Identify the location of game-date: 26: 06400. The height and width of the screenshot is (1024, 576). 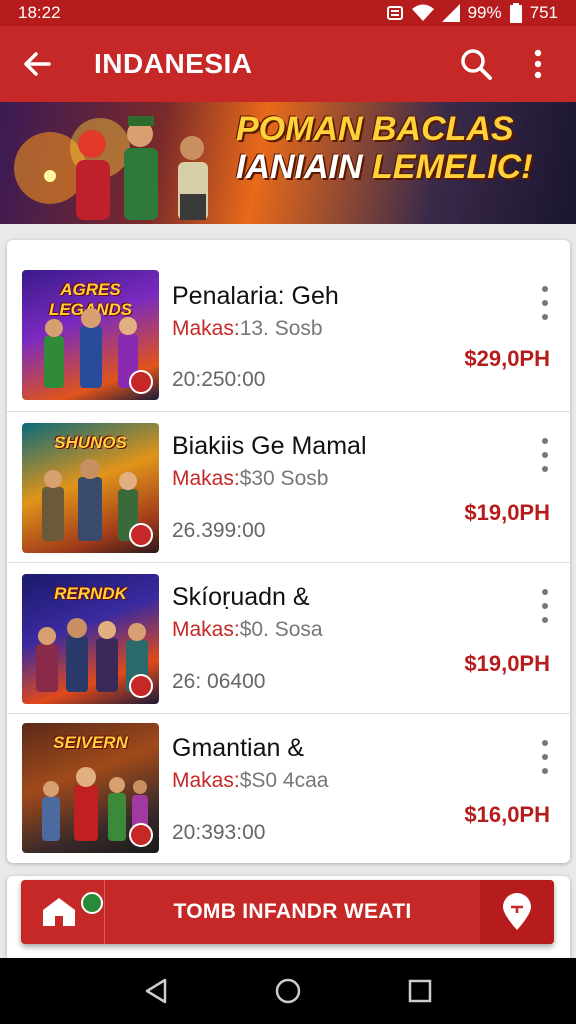
(219, 681).